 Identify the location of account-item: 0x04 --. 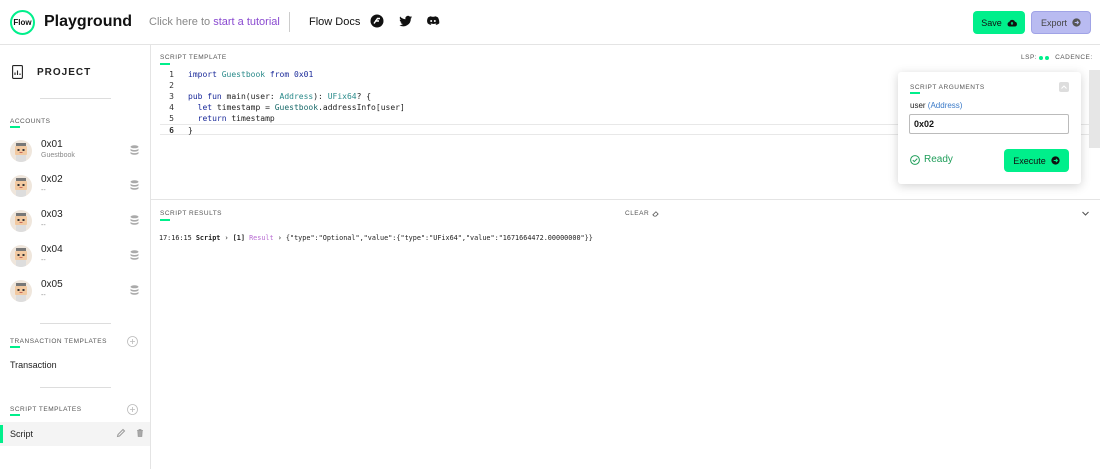
(75, 256).